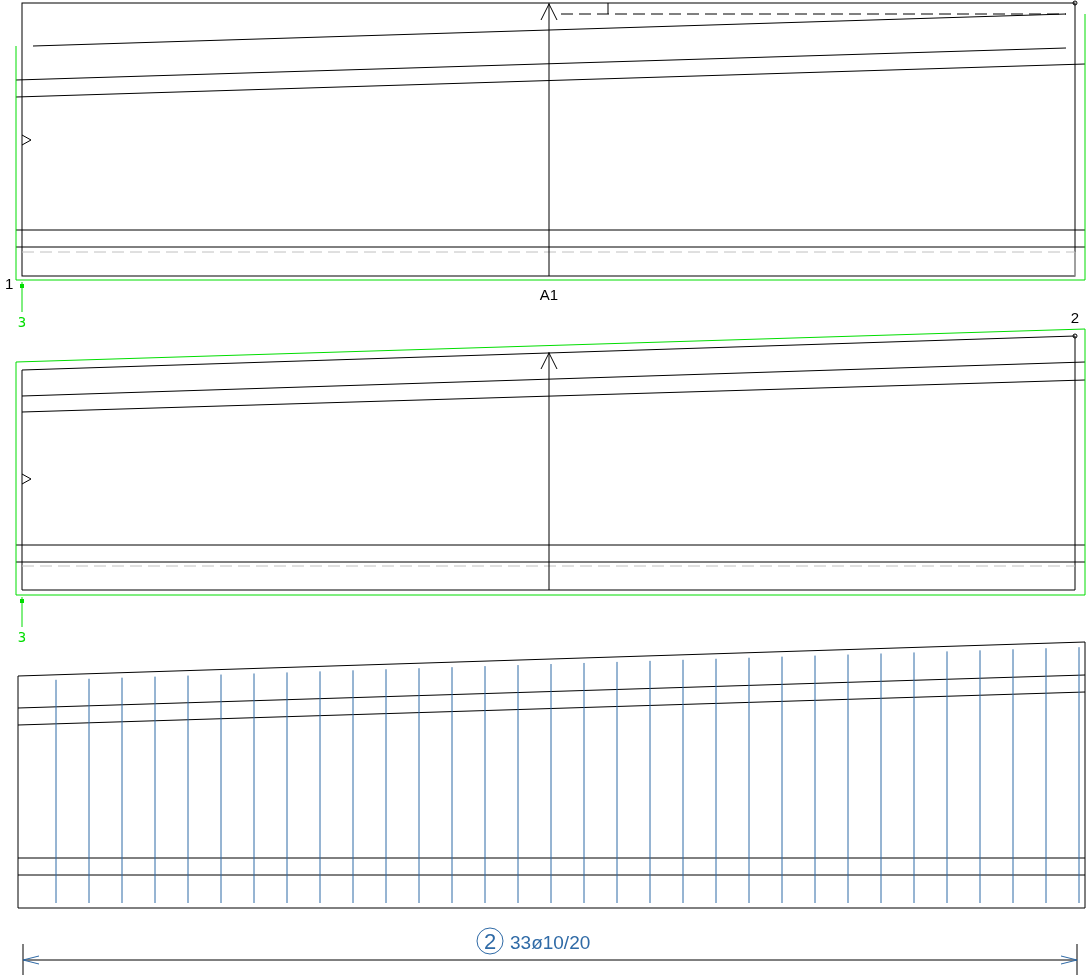  Describe the element at coordinates (9, 283) in the screenshot. I see `view-label: 1` at that location.